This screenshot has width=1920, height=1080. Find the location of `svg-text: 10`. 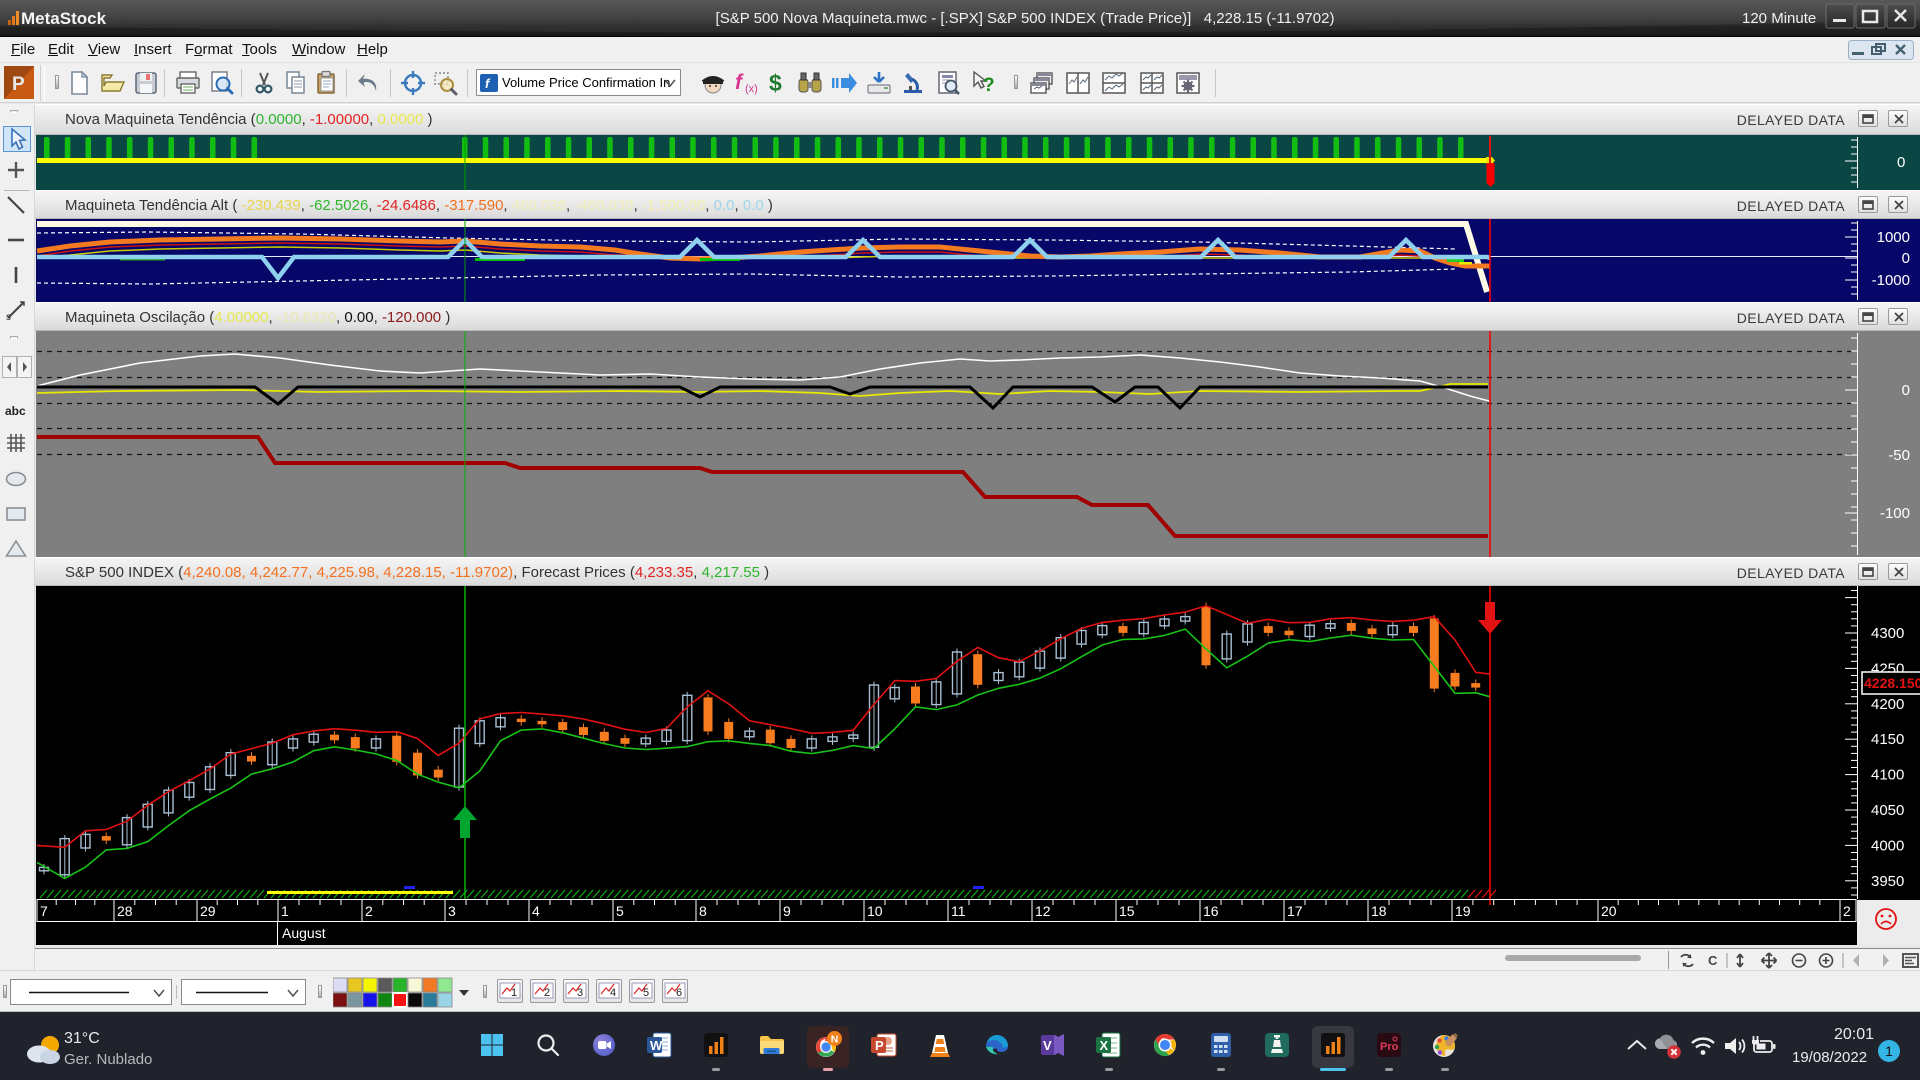

svg-text: 10 is located at coordinates (875, 911).